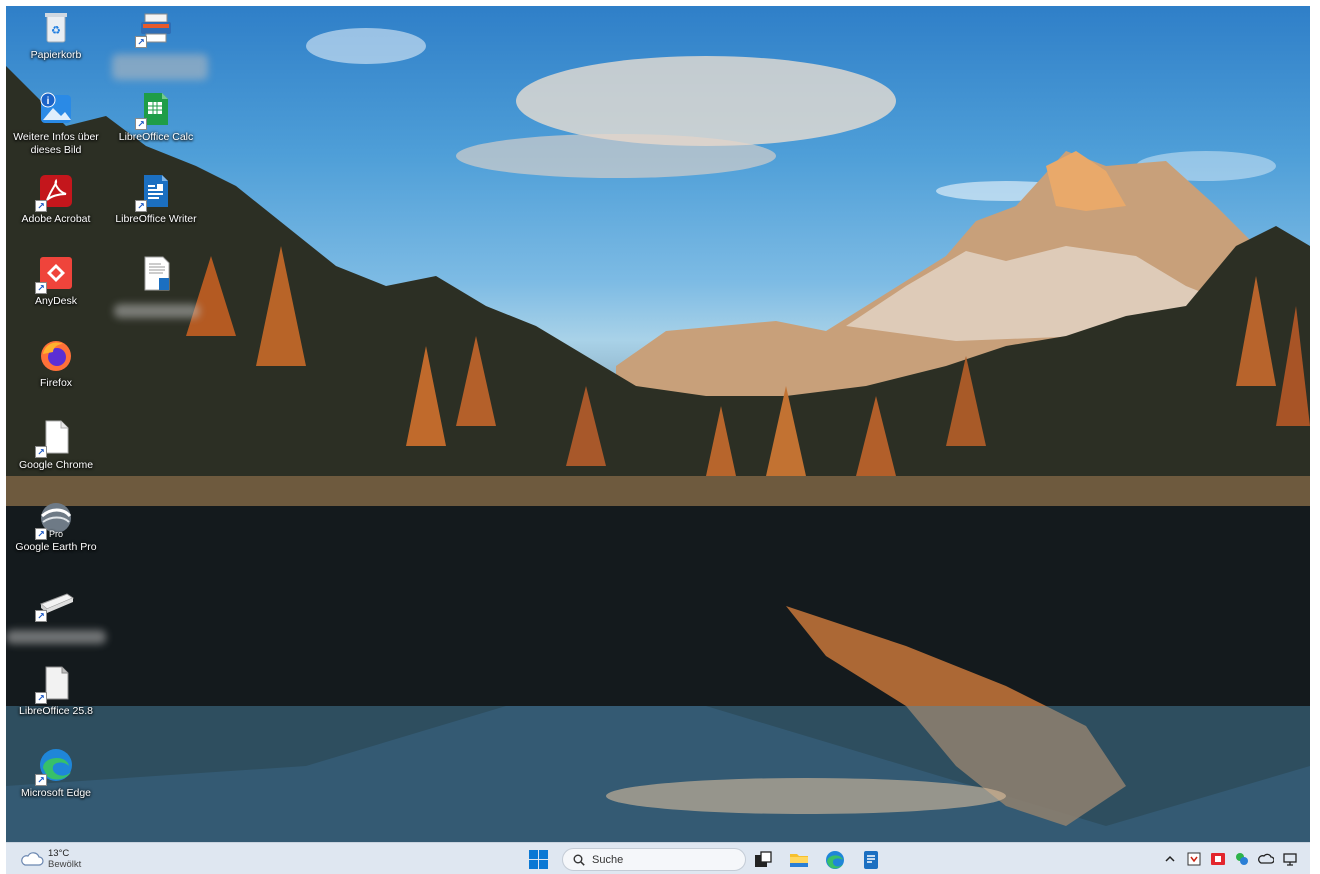  Describe the element at coordinates (55, 602) in the screenshot. I see `scanner-icon: ↗` at that location.